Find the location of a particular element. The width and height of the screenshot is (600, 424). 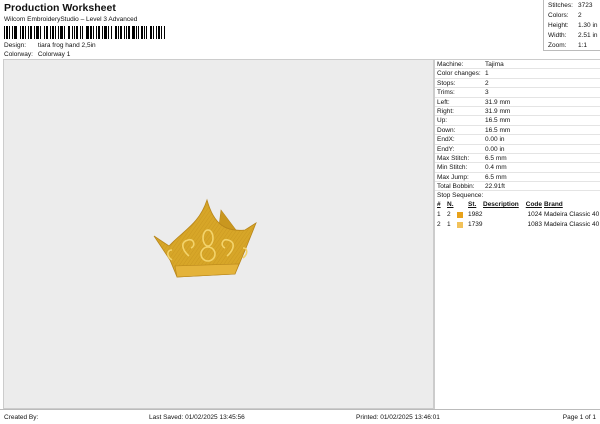

col-header: N. is located at coordinates (450, 205).